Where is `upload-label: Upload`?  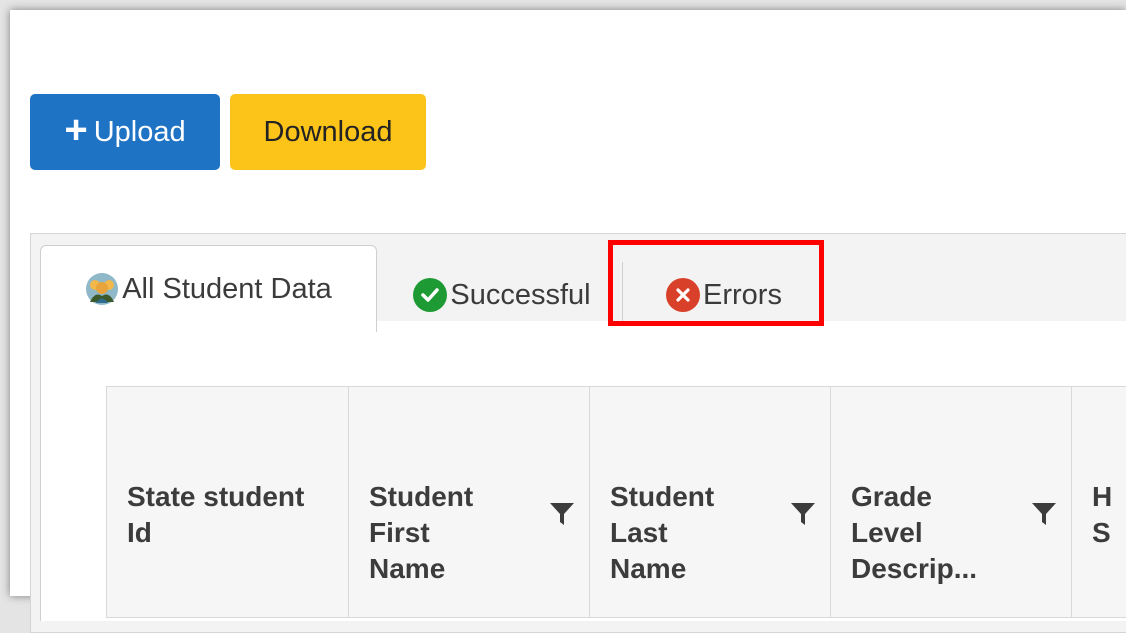 upload-label: Upload is located at coordinates (139, 131).